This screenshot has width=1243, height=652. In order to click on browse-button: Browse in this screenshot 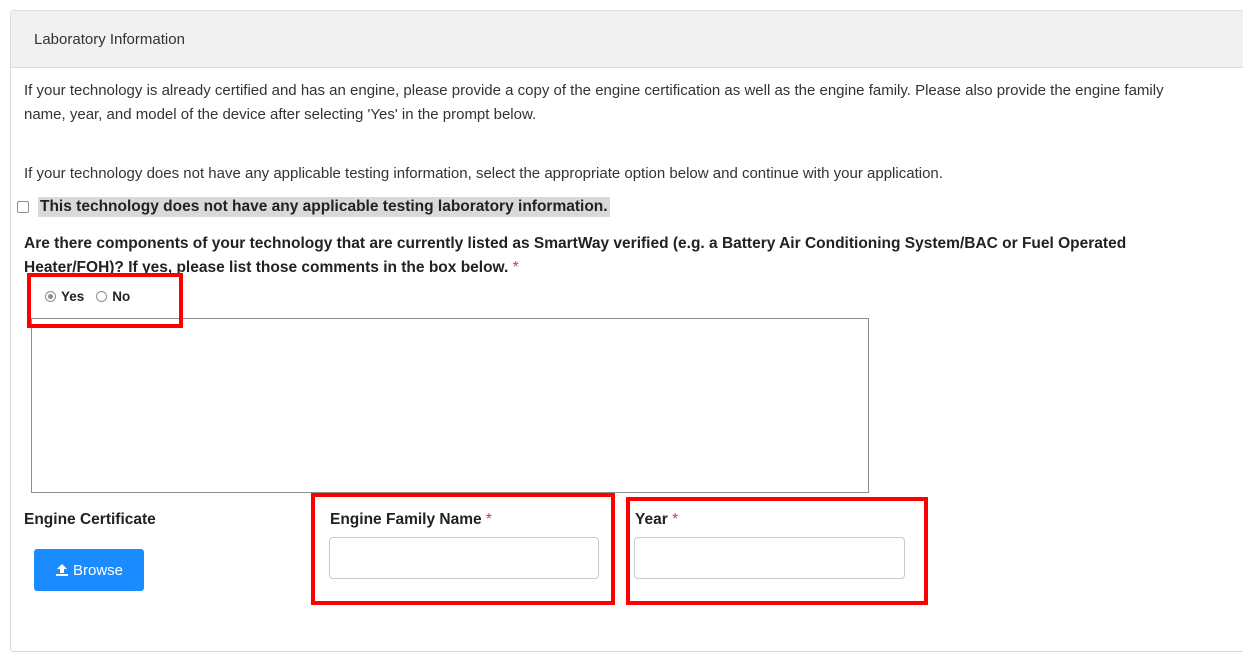, I will do `click(89, 570)`.